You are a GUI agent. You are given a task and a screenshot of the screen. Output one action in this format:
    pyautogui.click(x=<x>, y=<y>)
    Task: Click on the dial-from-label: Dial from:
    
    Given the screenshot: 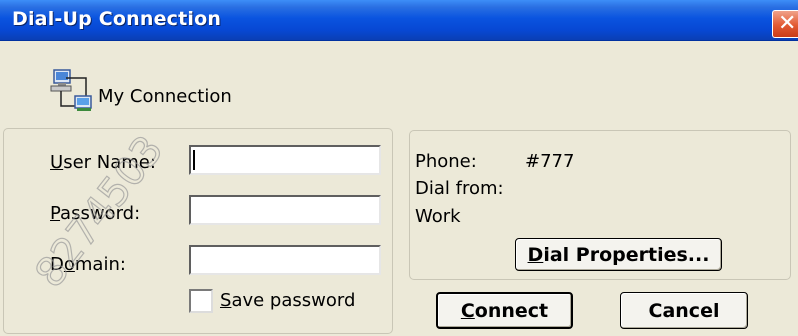 What is the action you would take?
    pyautogui.click(x=459, y=188)
    